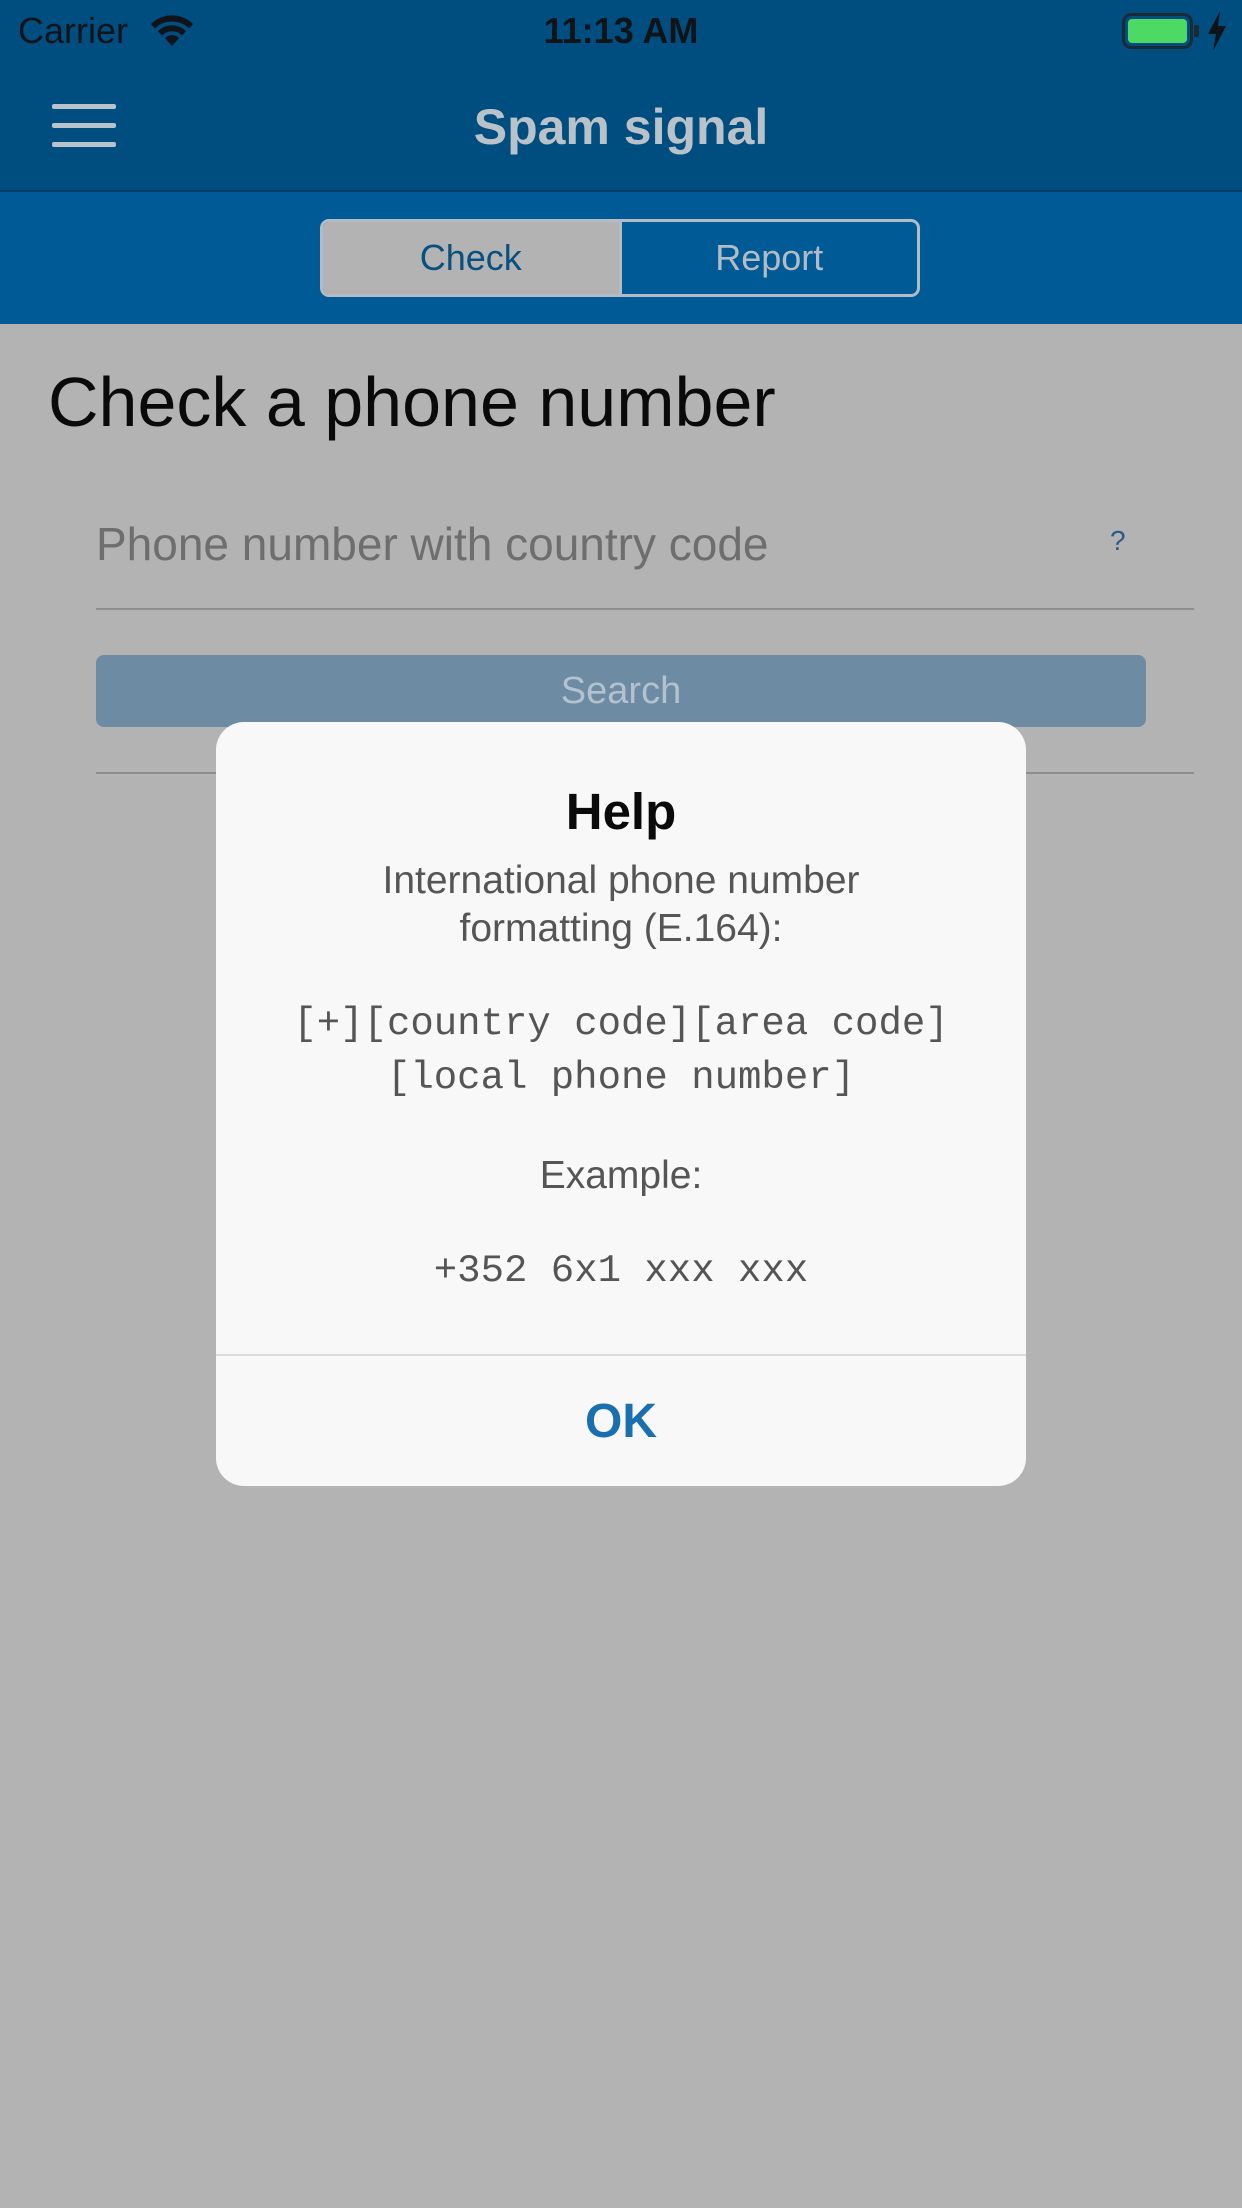 The height and width of the screenshot is (2208, 1242). What do you see at coordinates (621, 1271) in the screenshot?
I see `example-value: +352 6x1 xxx xxx` at bounding box center [621, 1271].